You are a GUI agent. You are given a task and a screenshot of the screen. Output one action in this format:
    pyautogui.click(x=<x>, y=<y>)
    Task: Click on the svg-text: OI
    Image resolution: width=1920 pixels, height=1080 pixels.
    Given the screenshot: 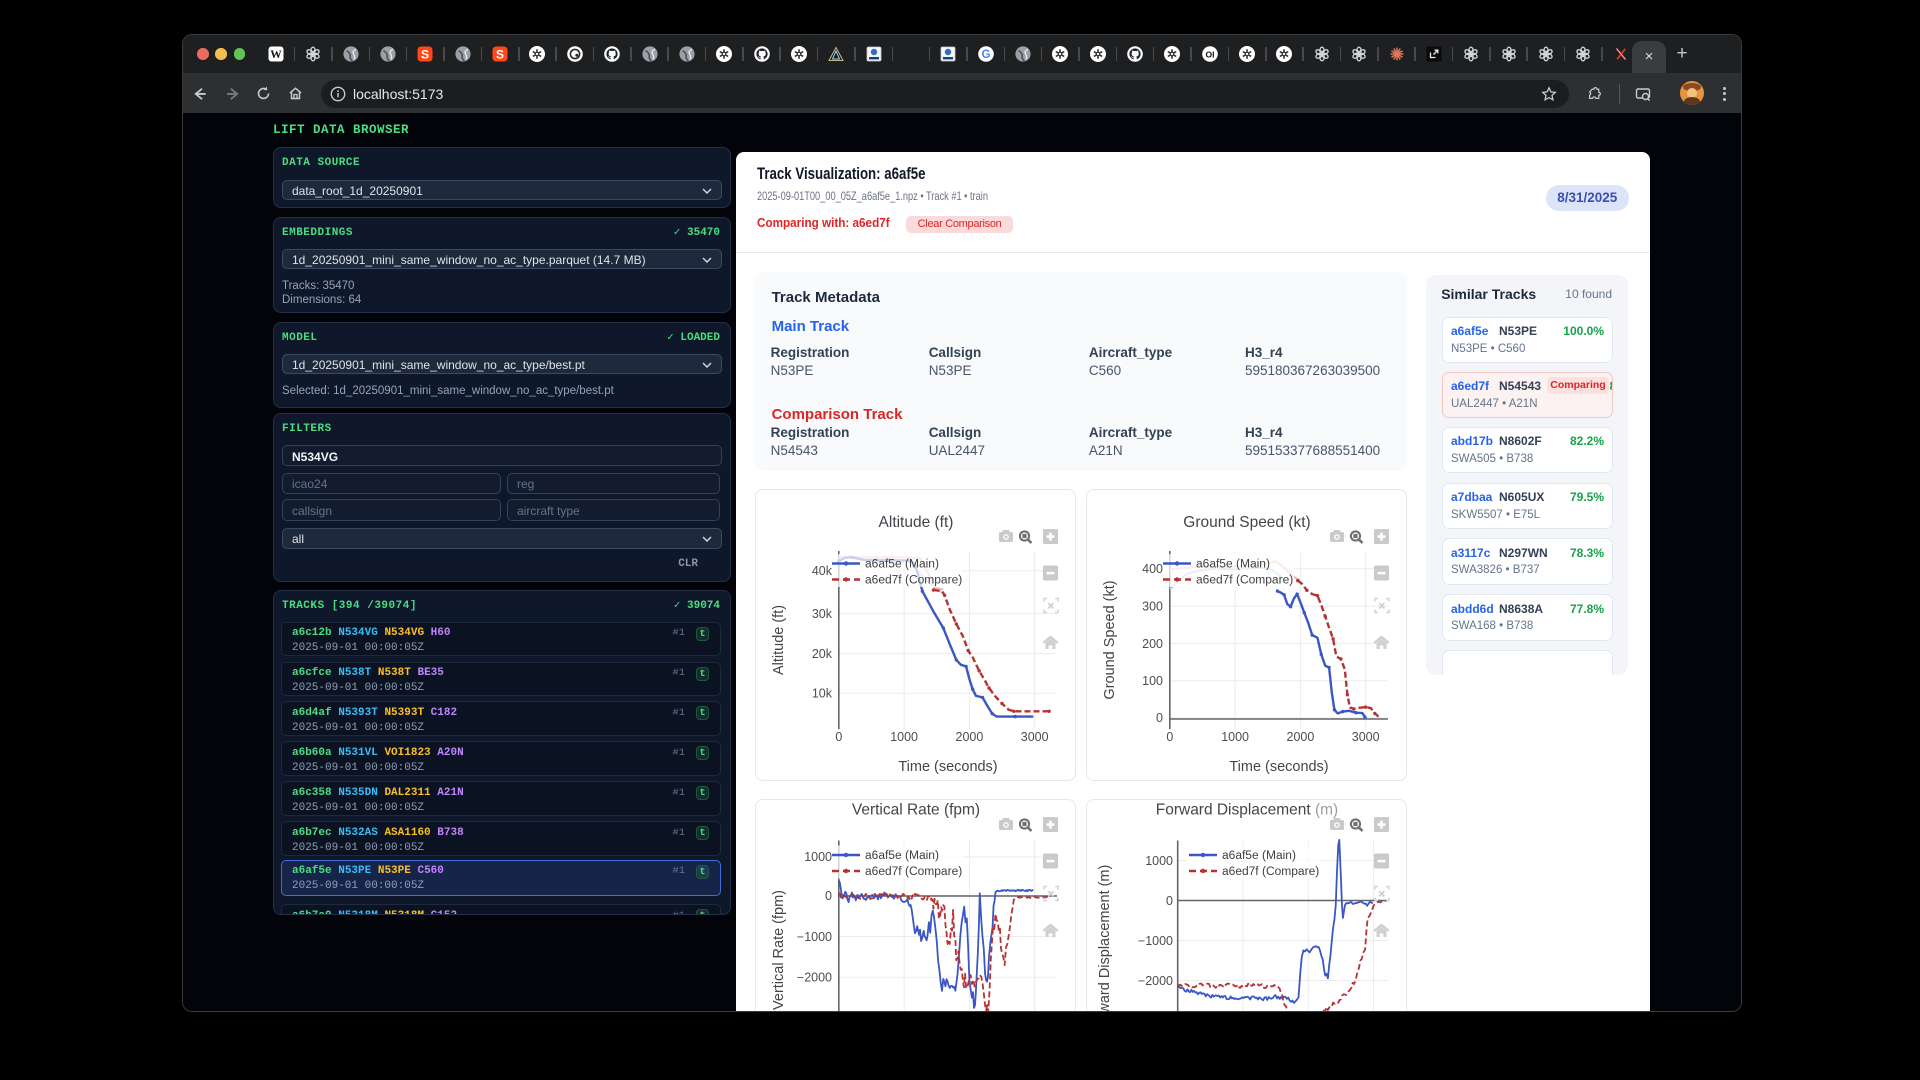 What is the action you would take?
    pyautogui.click(x=1209, y=54)
    